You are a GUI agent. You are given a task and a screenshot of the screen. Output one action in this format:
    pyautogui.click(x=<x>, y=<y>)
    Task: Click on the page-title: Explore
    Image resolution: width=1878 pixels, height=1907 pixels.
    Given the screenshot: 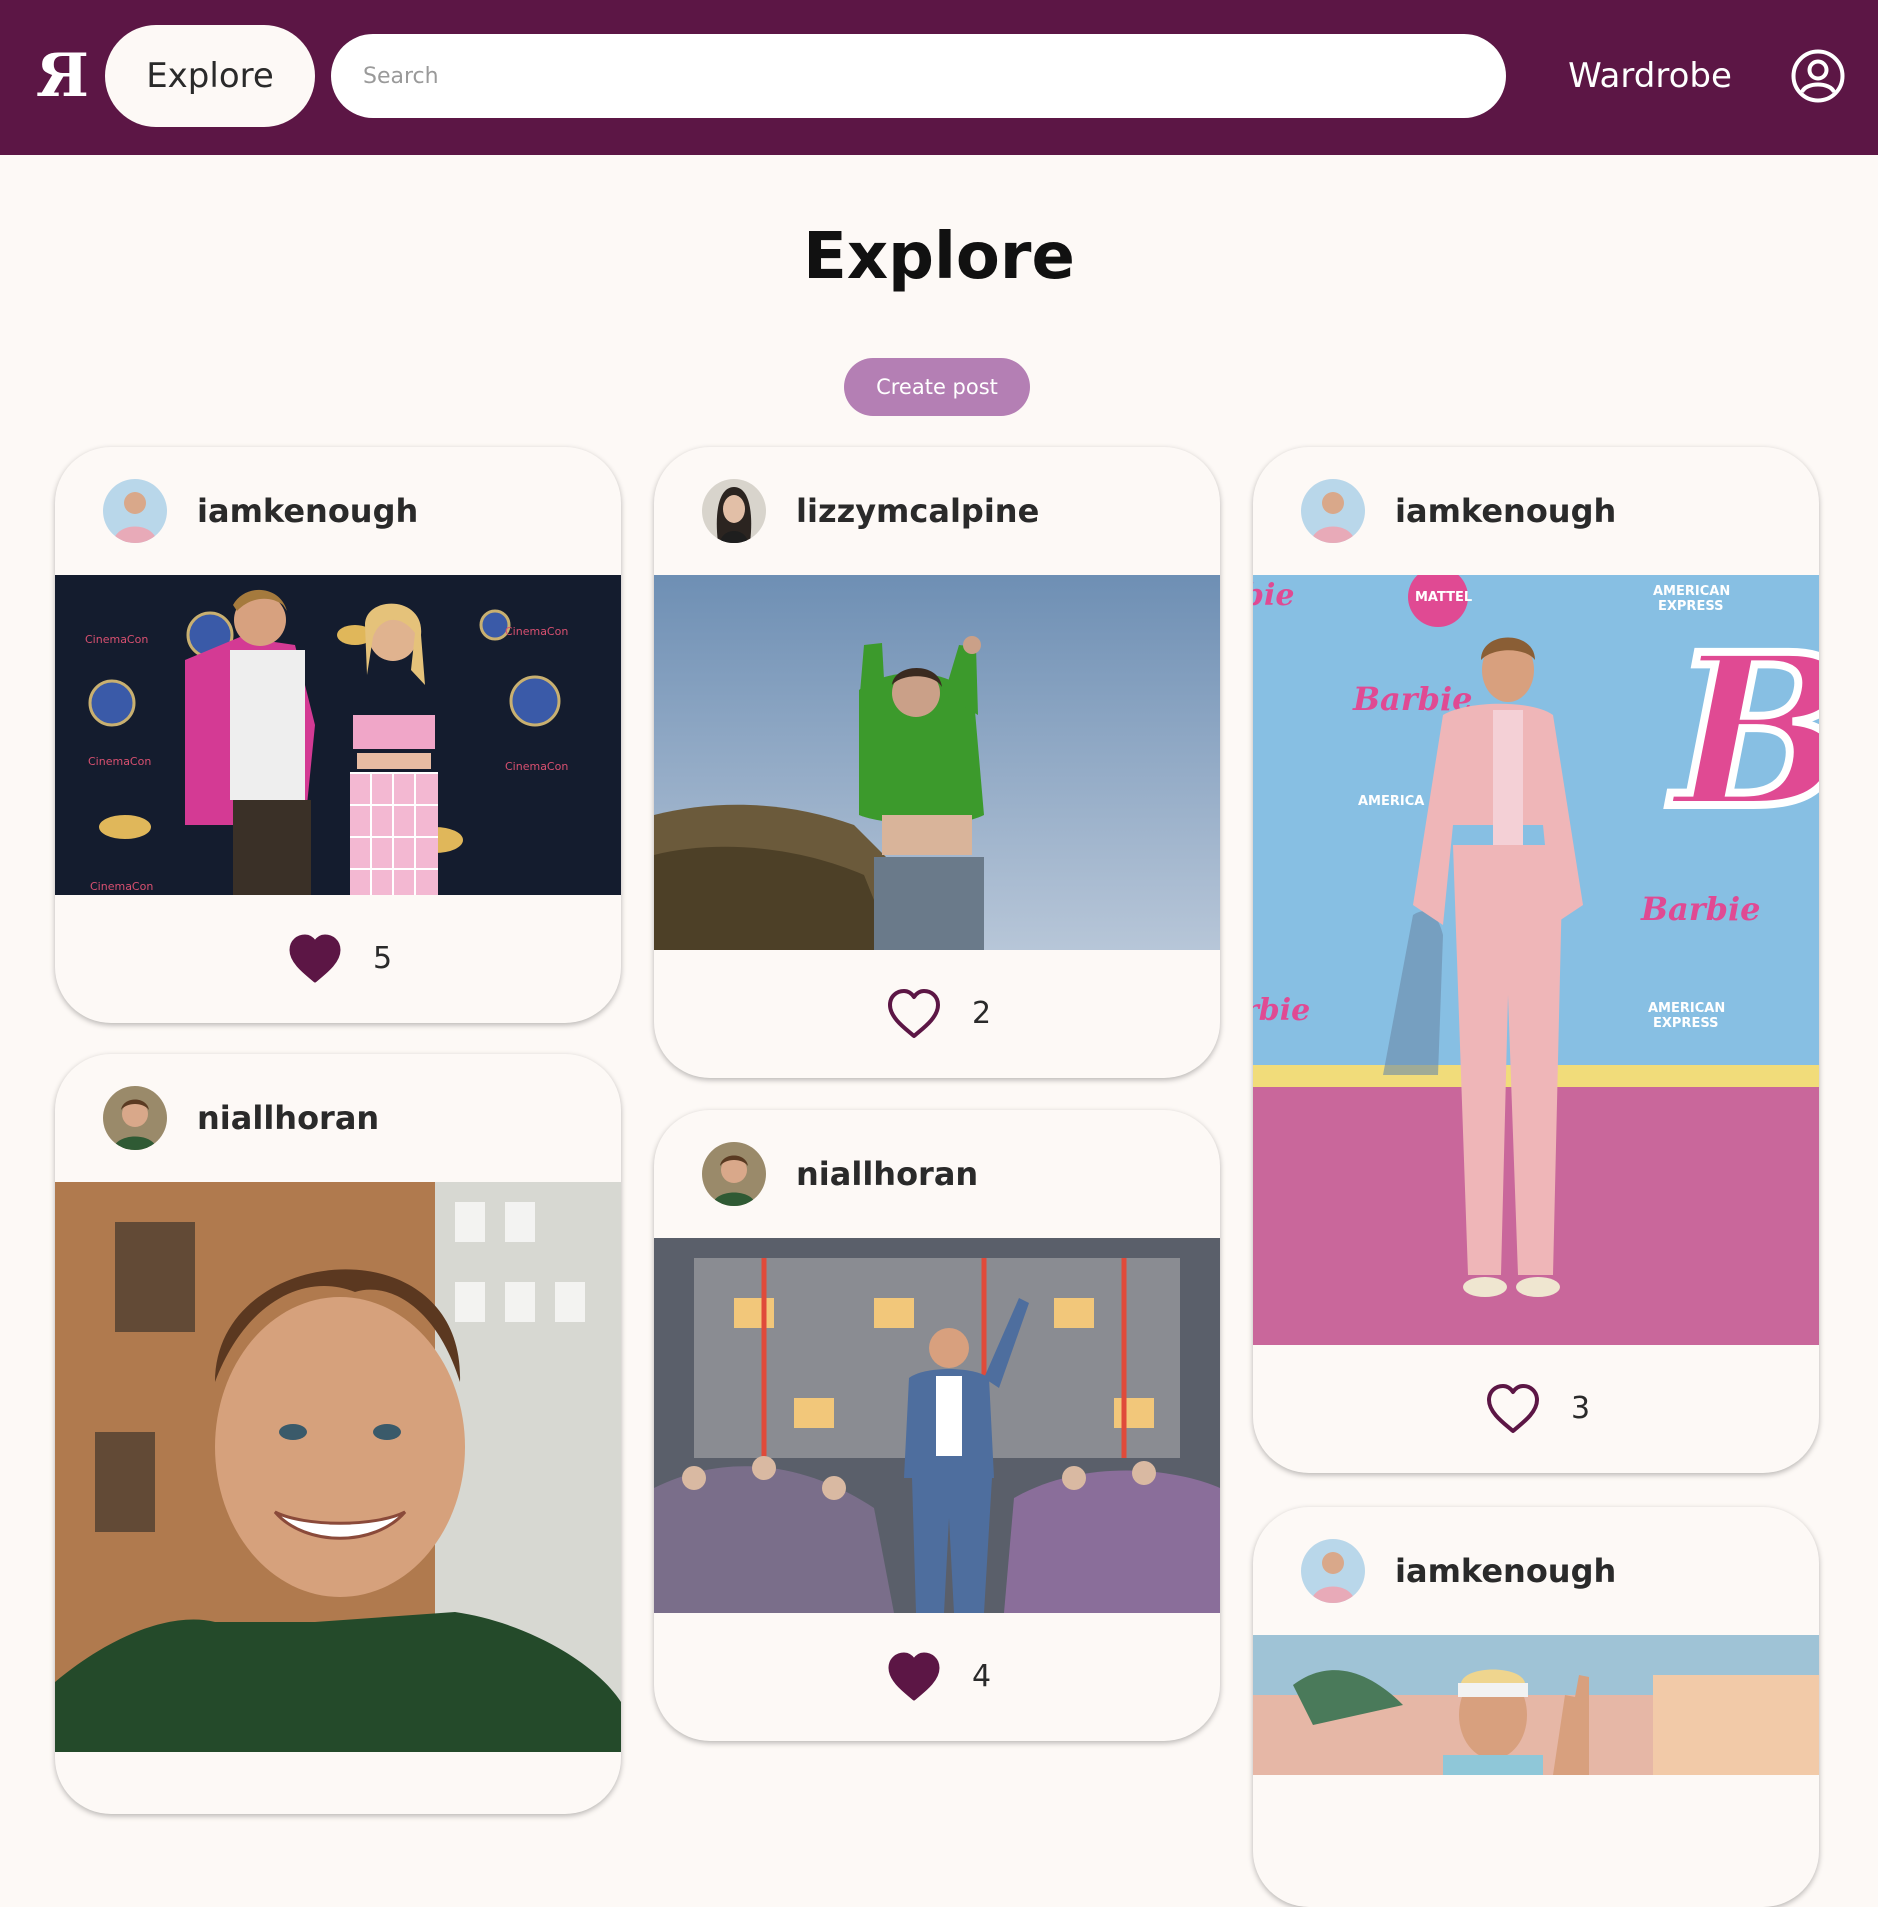 What is the action you would take?
    pyautogui.click(x=939, y=257)
    